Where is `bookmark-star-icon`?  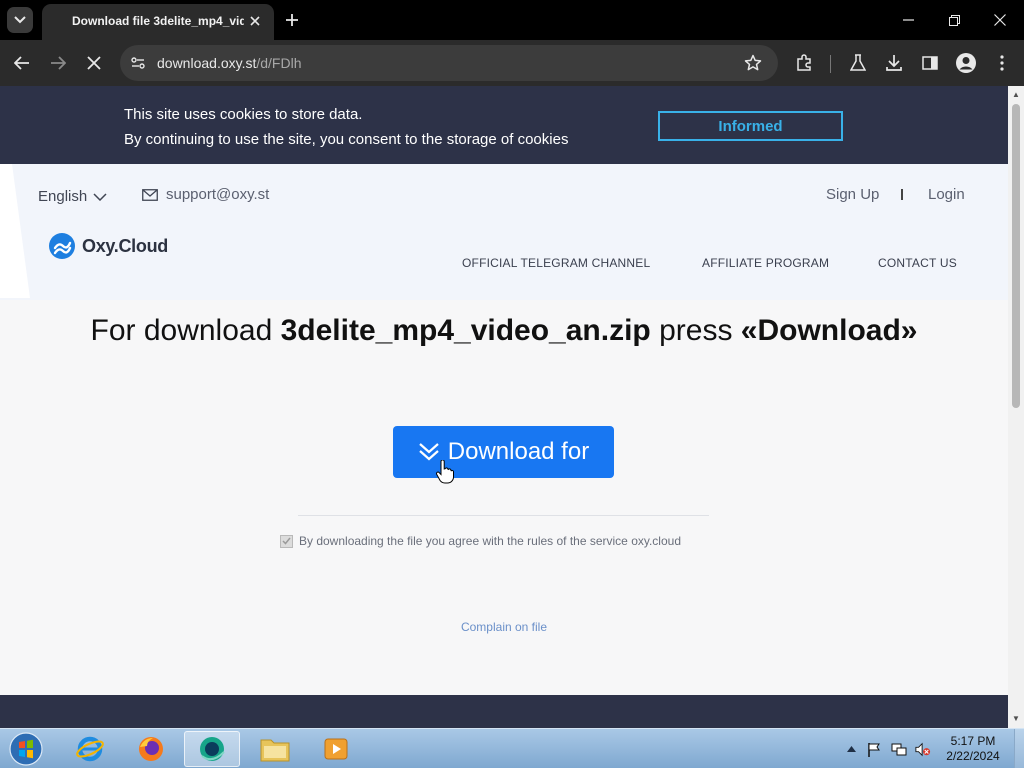 bookmark-star-icon is located at coordinates (753, 63).